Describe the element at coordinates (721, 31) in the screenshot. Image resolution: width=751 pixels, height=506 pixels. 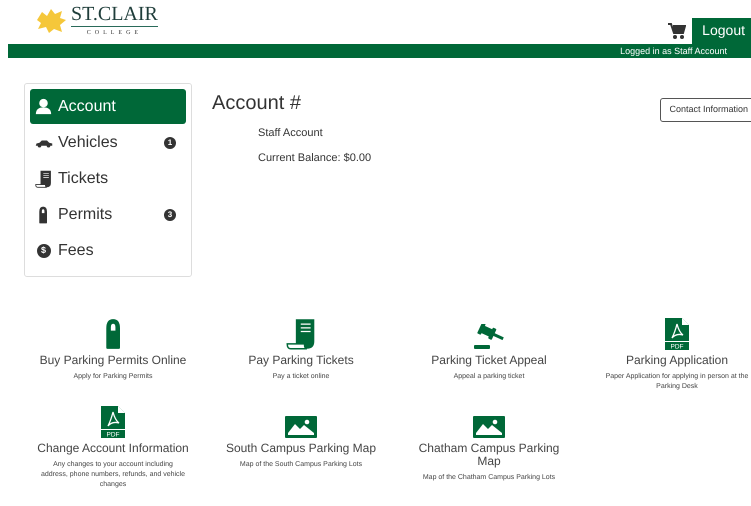
I see `logout-button: Logout` at that location.